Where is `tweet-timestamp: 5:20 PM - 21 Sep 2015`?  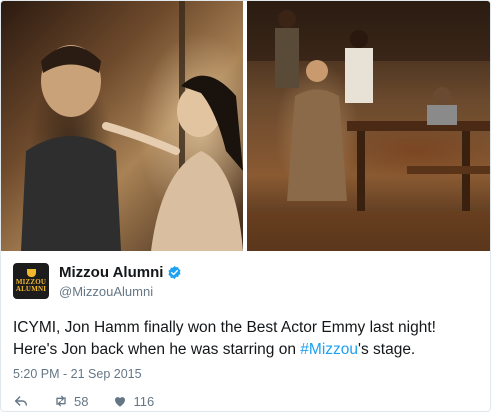
tweet-timestamp: 5:20 PM - 21 Sep 2015 is located at coordinates (77, 374).